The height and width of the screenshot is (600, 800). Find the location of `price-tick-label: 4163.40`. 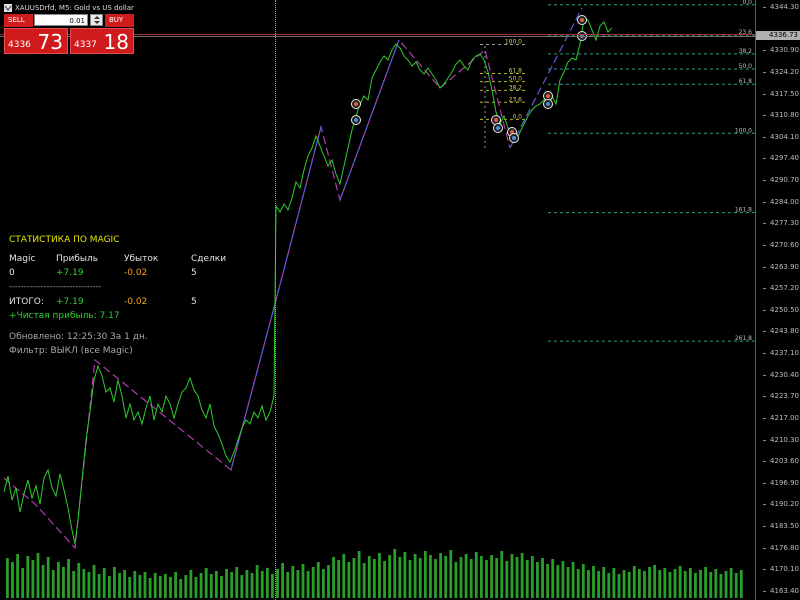

price-tick-label: 4163.40 is located at coordinates (781, 591).